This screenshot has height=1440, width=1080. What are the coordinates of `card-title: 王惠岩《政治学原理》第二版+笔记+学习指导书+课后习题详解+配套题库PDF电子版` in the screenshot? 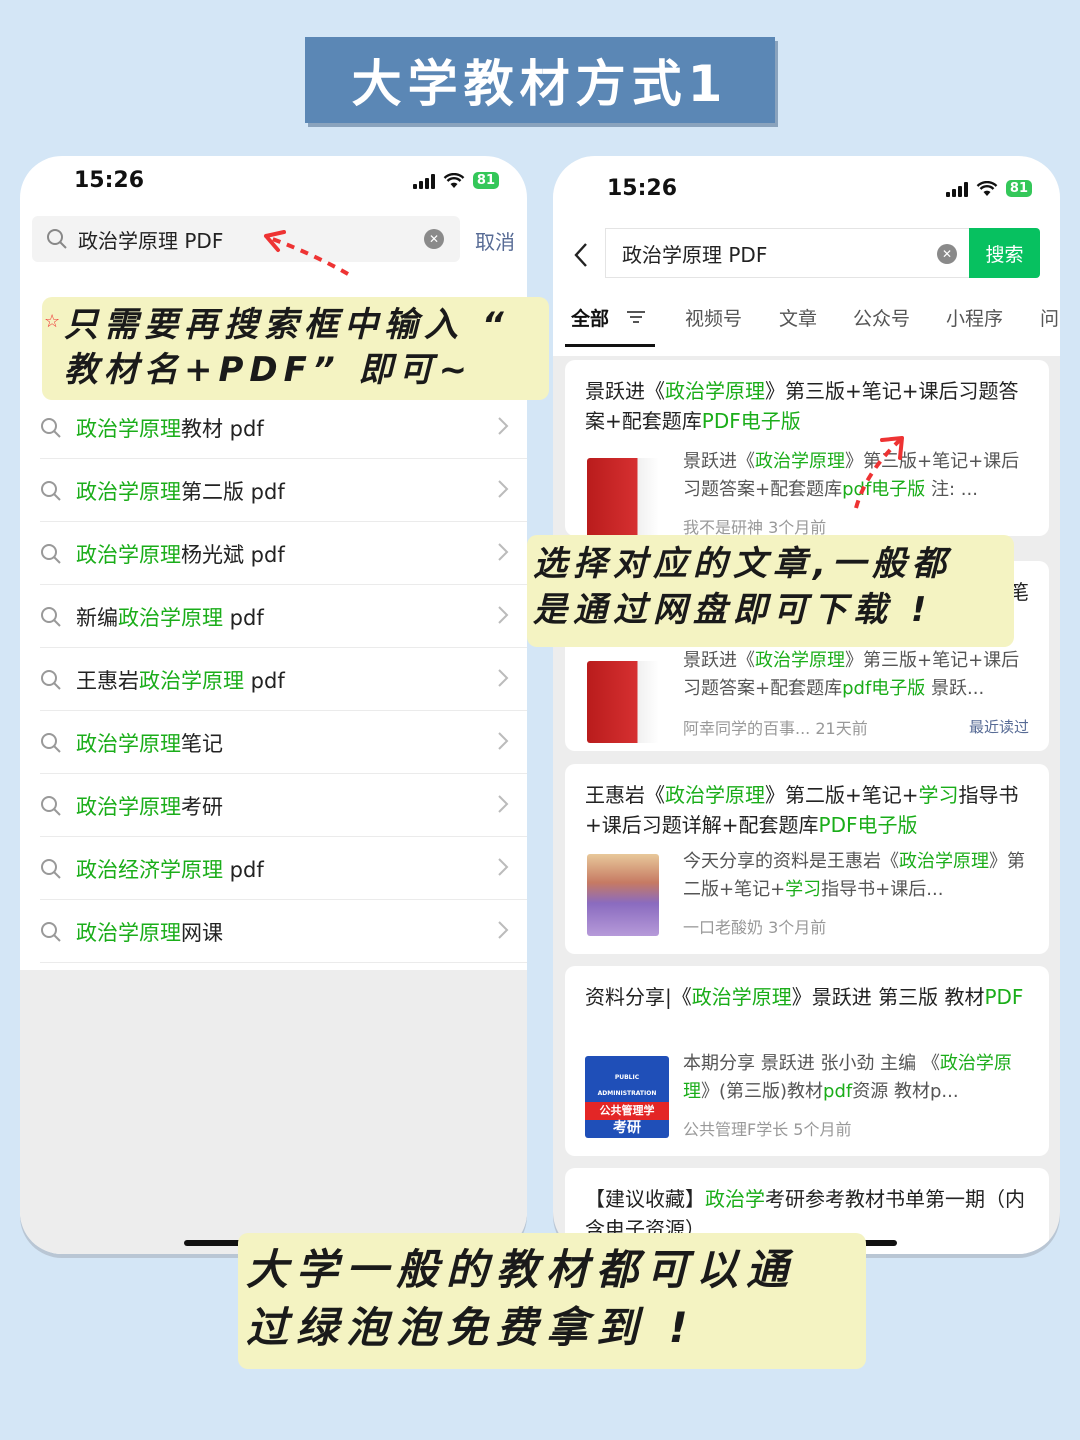 It's located at (802, 810).